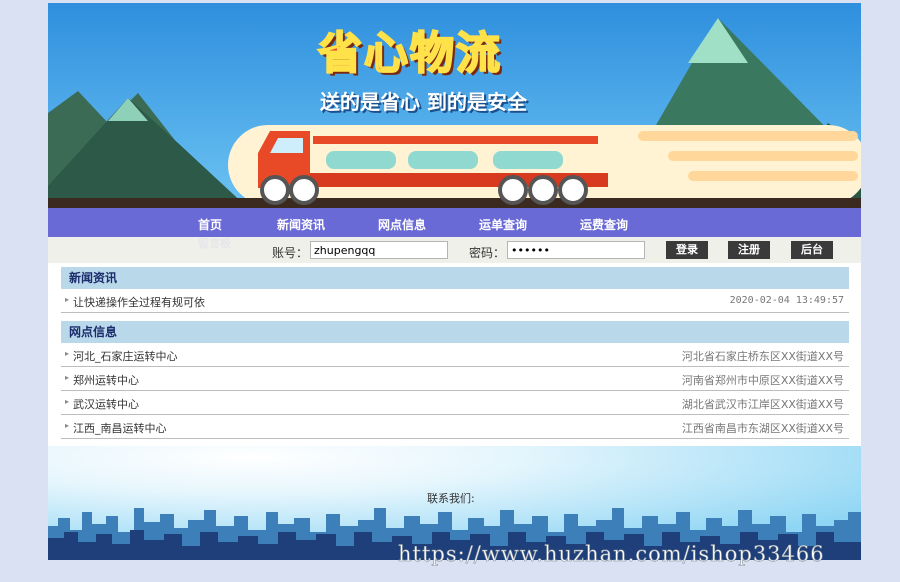 The height and width of the screenshot is (582, 900). I want to click on outlet-name: 武汉运转中心, so click(106, 404).